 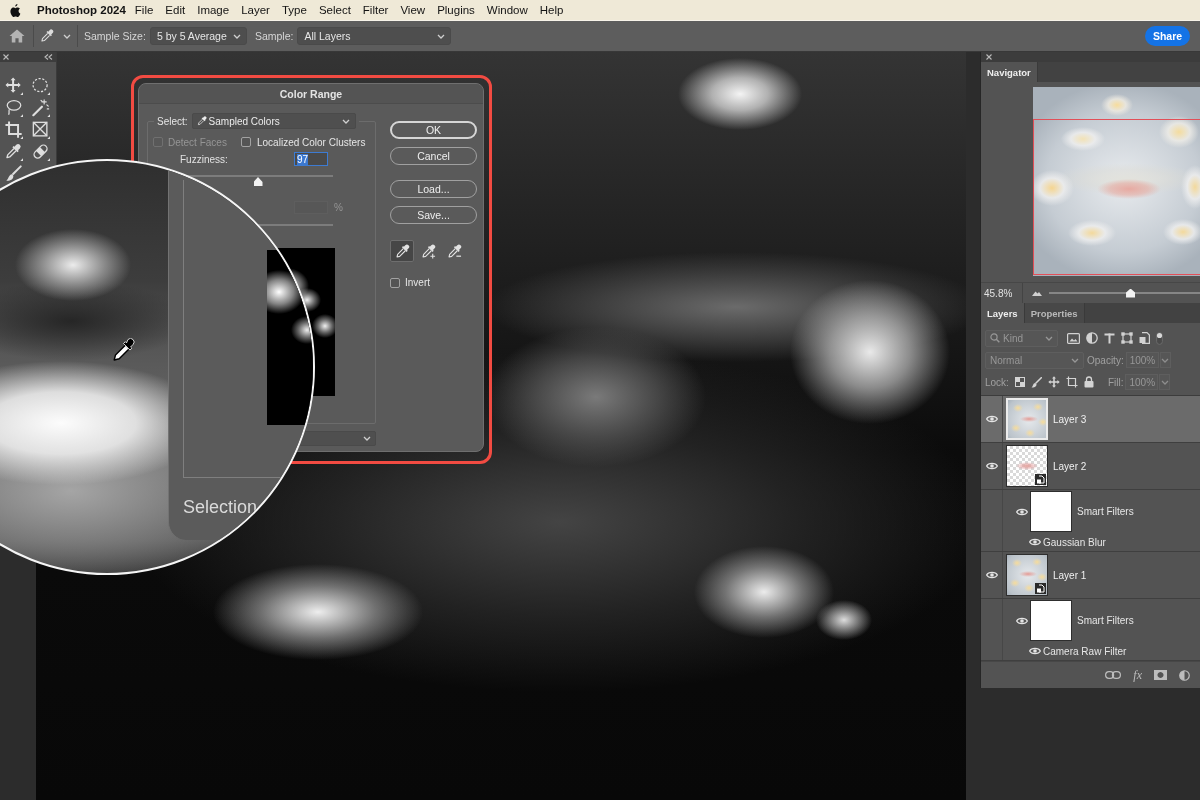 What do you see at coordinates (454, 251) in the screenshot?
I see `eyedropper-minus-icon` at bounding box center [454, 251].